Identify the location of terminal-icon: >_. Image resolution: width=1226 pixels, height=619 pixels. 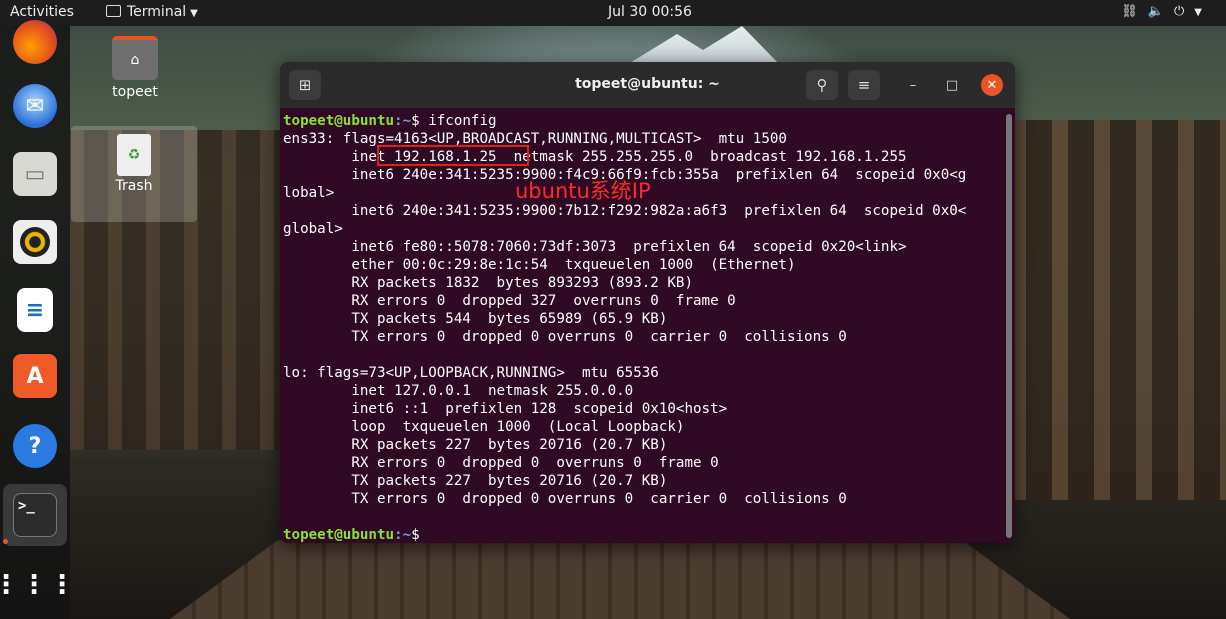
(35, 515).